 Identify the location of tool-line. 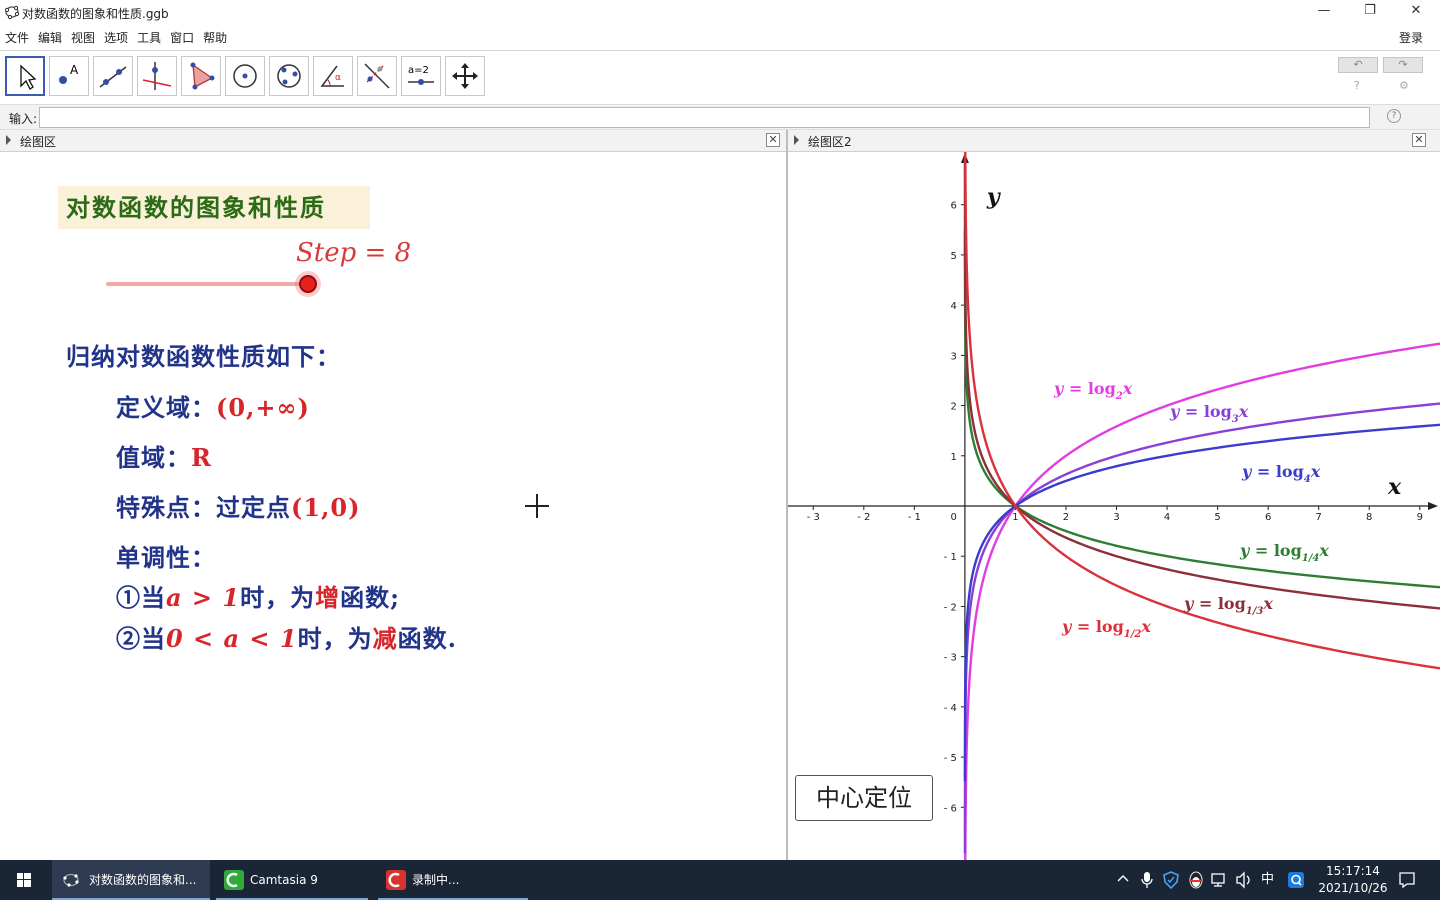
(113, 76).